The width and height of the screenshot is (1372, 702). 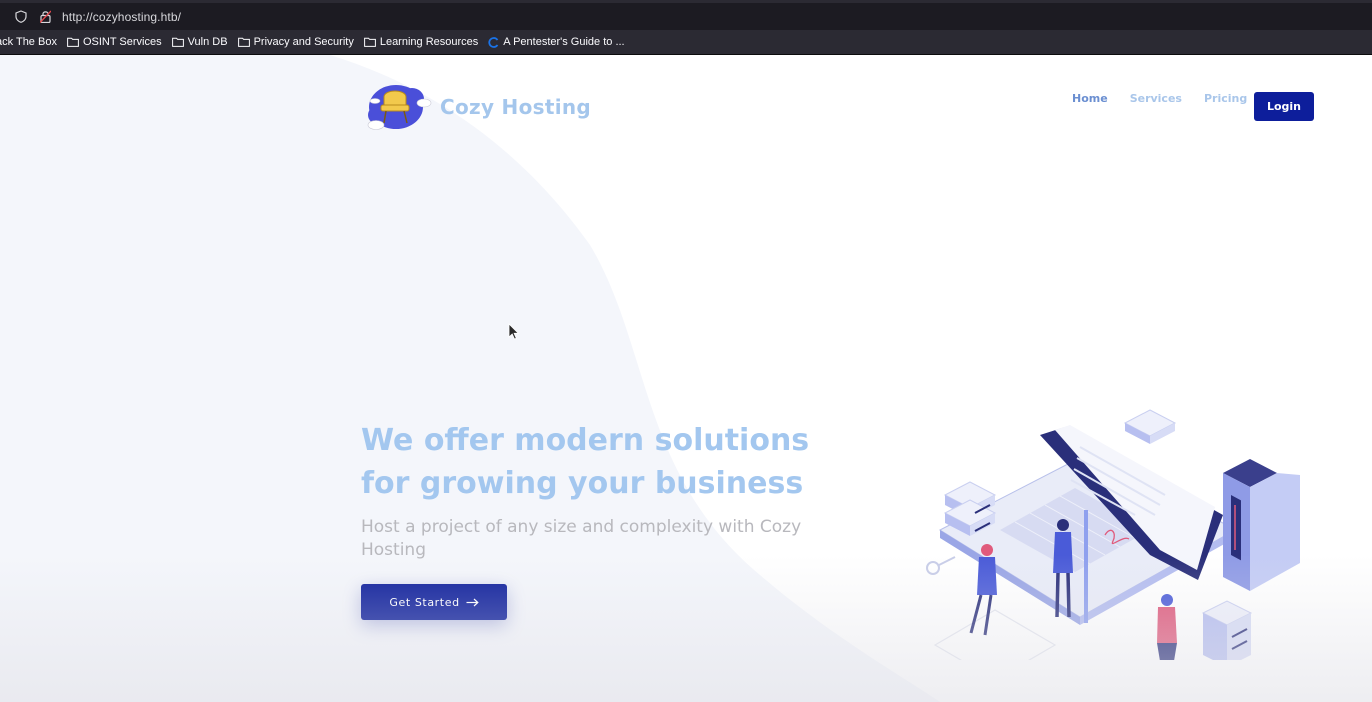 I want to click on bookmark-label: ack The Box, so click(x=28, y=42).